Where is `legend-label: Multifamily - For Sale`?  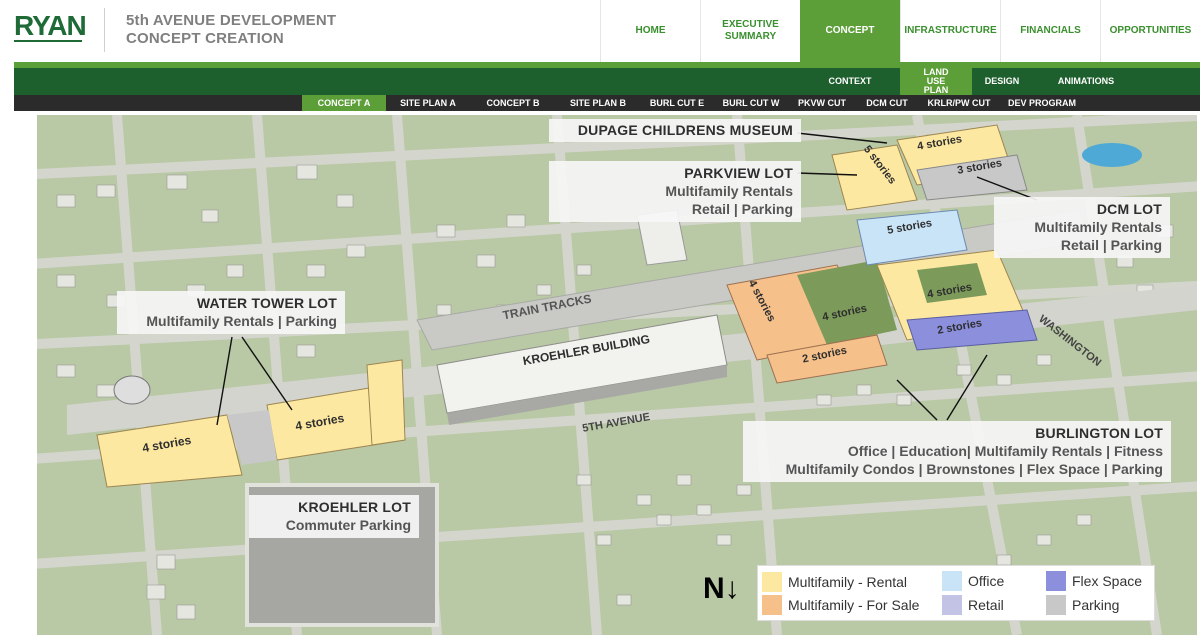 legend-label: Multifamily - For Sale is located at coordinates (854, 605).